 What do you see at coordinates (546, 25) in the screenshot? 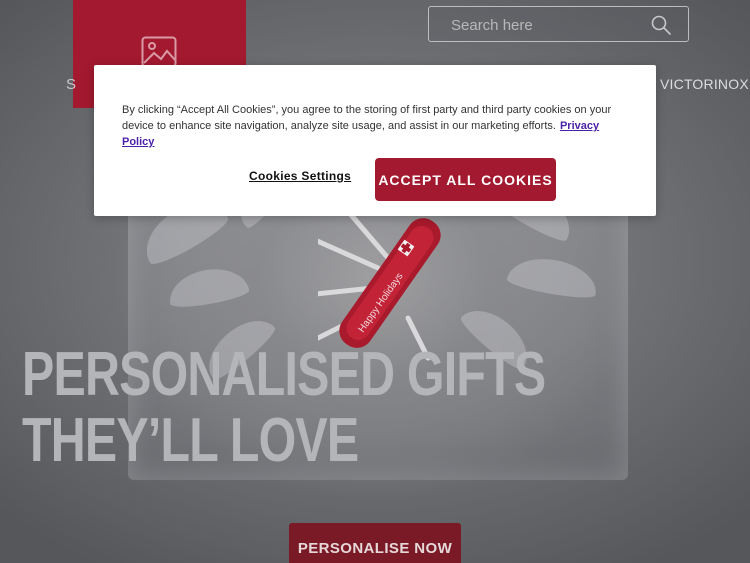
I see `search-input` at bounding box center [546, 25].